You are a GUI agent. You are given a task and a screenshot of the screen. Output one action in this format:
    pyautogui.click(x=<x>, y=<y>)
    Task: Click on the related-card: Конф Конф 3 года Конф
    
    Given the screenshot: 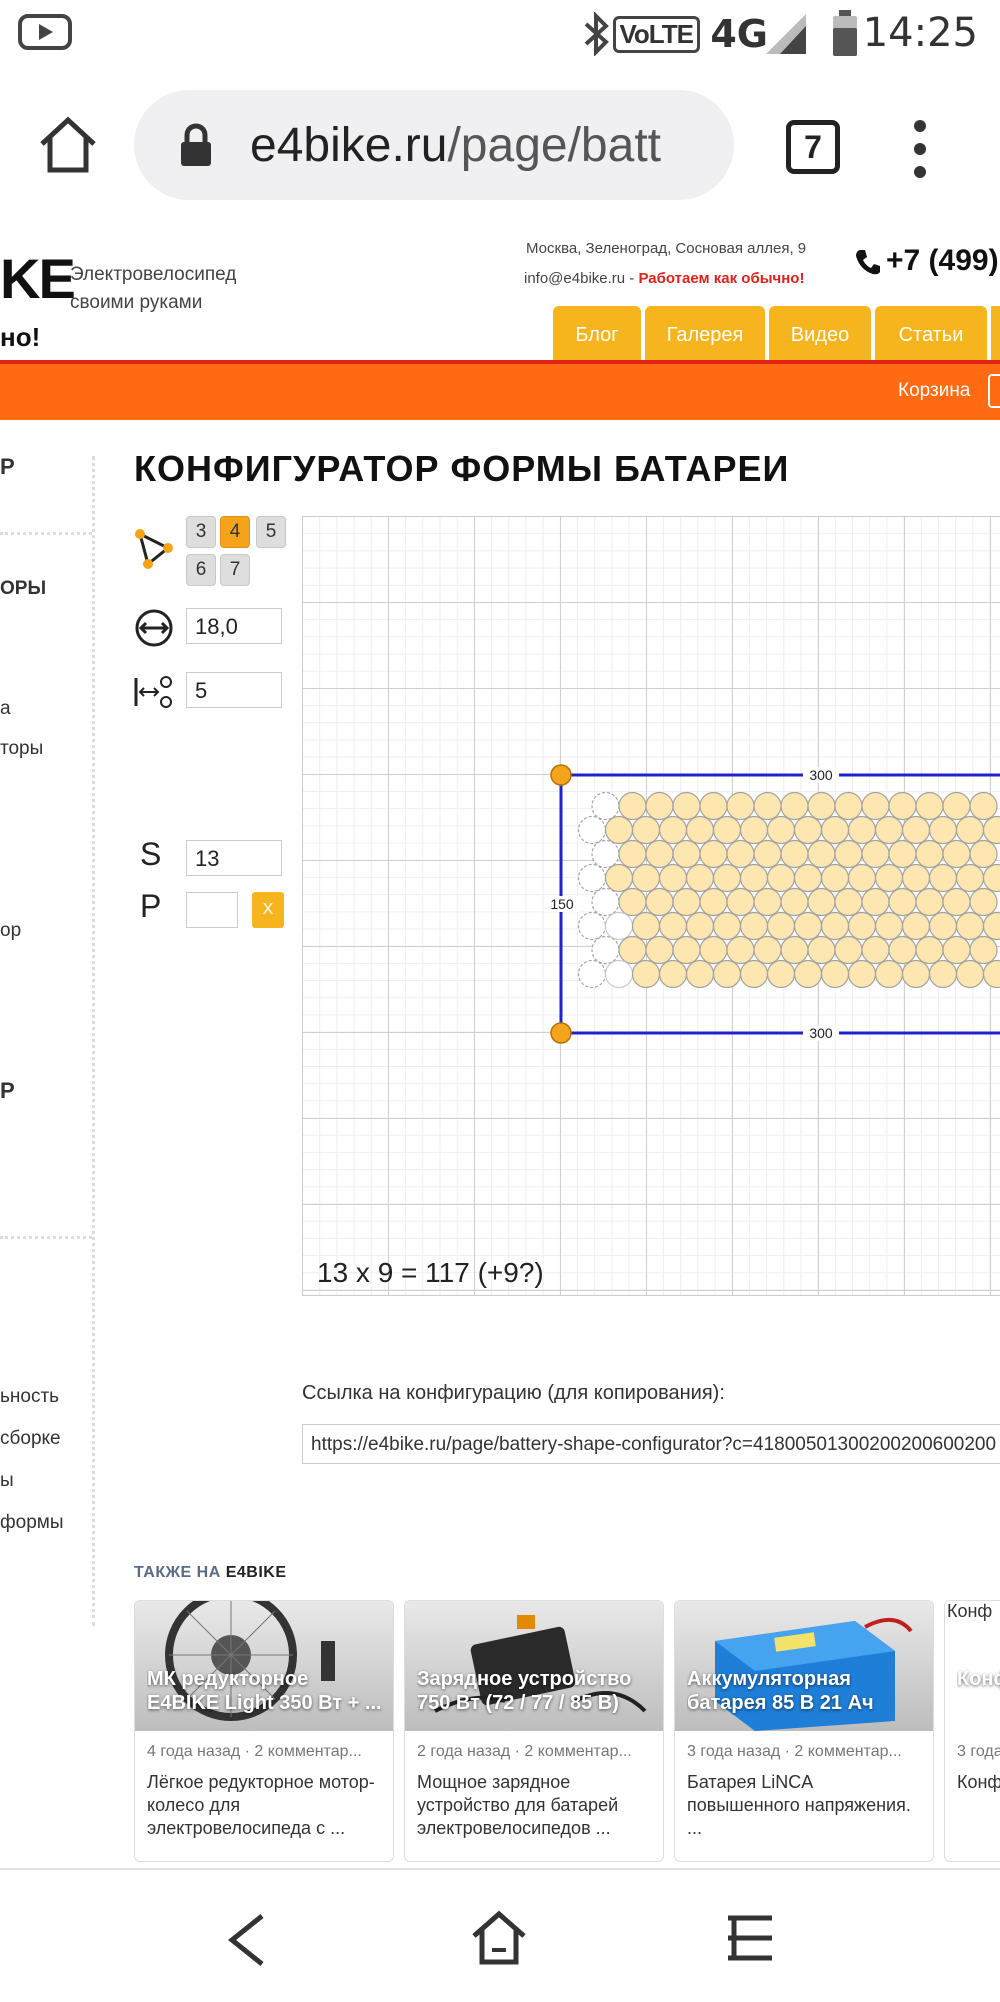 What is the action you would take?
    pyautogui.click(x=972, y=1731)
    